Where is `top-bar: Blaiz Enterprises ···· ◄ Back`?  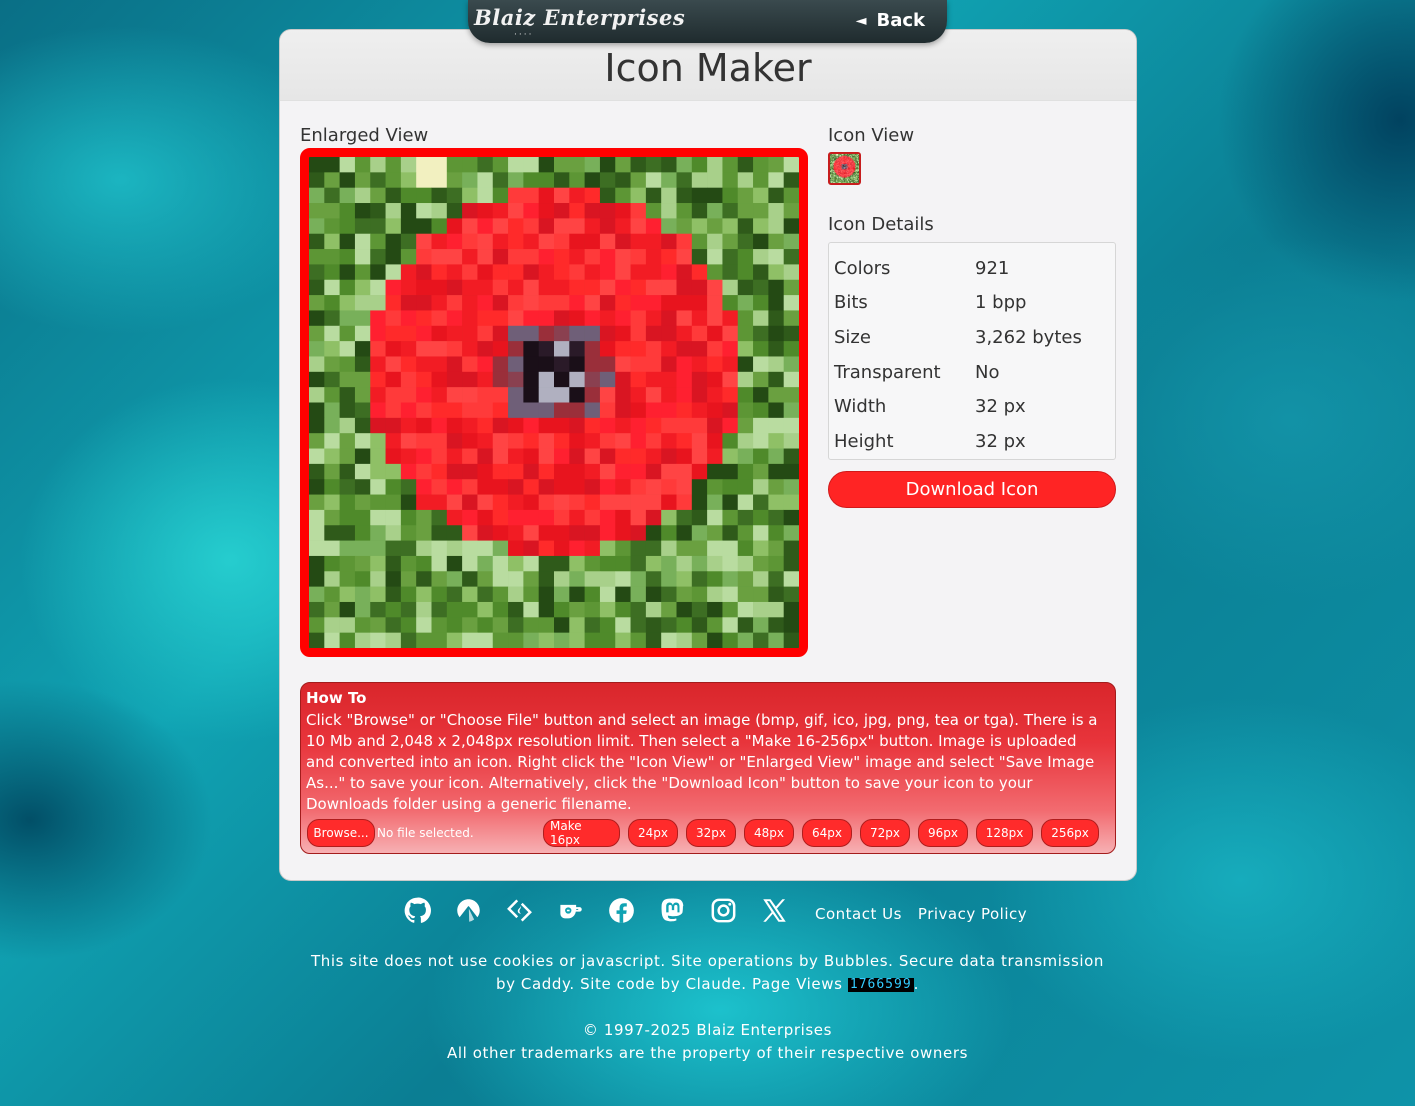
top-bar: Blaiz Enterprises ···· ◄ Back is located at coordinates (707, 21).